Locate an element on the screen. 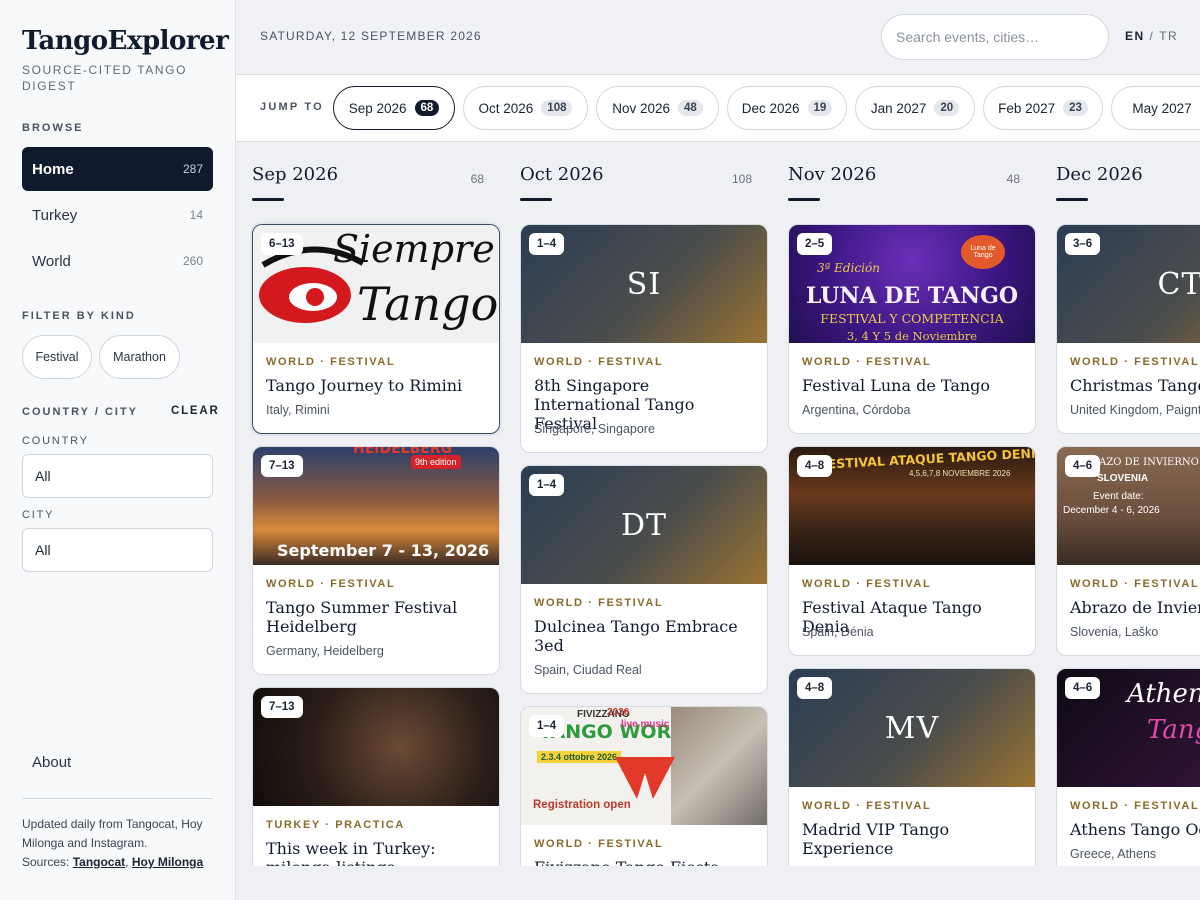  nav-world-label: World is located at coordinates (51, 261).